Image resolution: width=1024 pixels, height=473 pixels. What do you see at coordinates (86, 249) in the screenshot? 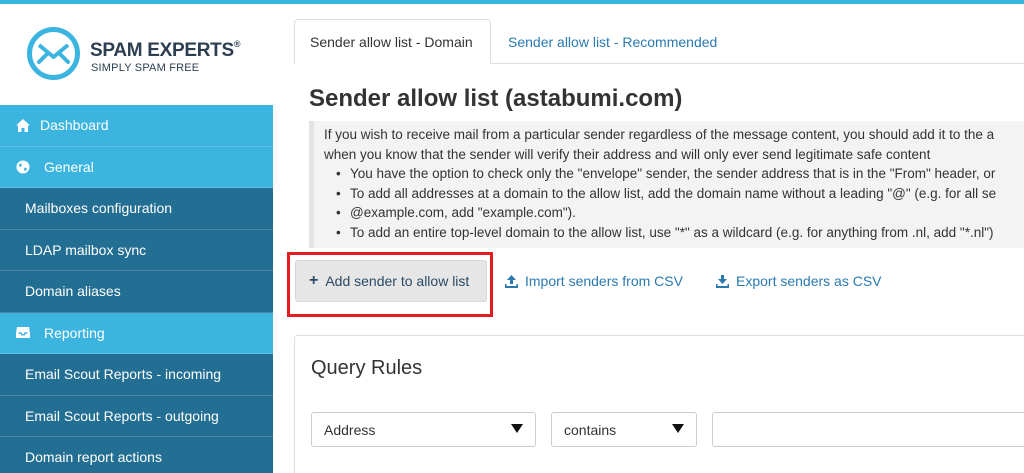
I see `sidebar-item-label: LDAP mailbox sync` at bounding box center [86, 249].